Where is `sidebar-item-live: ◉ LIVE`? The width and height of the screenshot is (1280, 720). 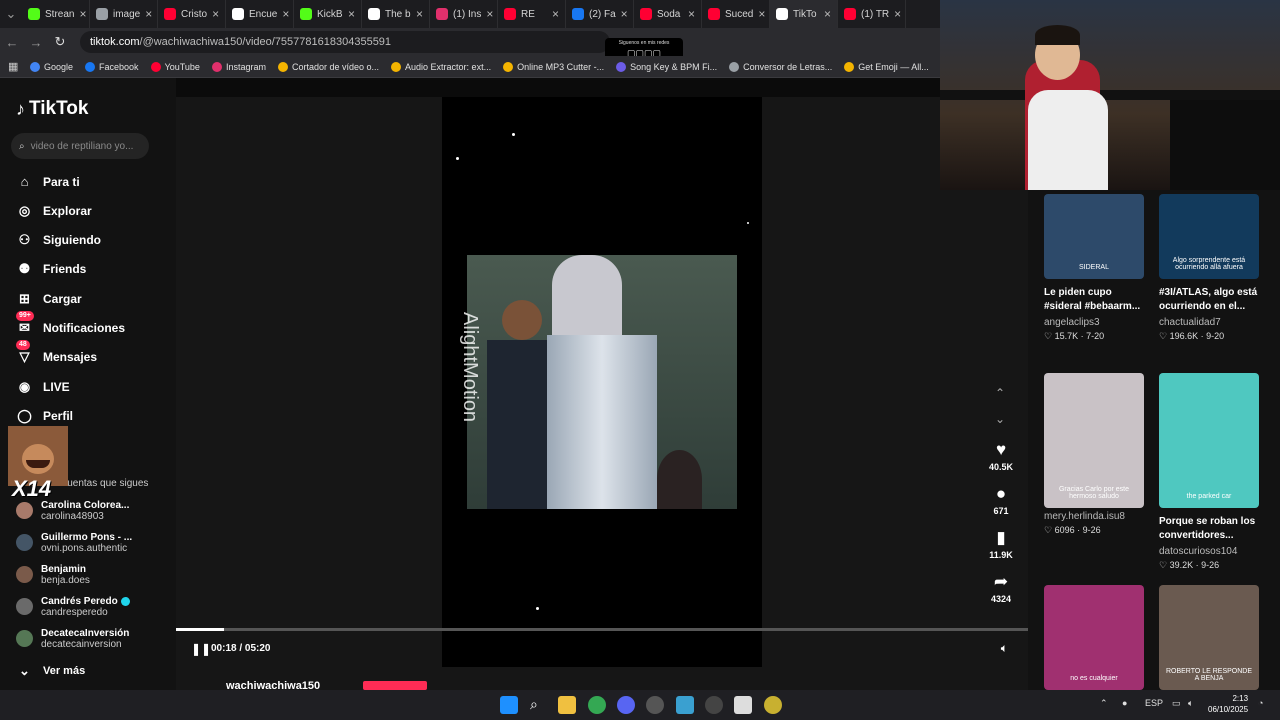
sidebar-item-live: ◉ LIVE is located at coordinates (43, 386).